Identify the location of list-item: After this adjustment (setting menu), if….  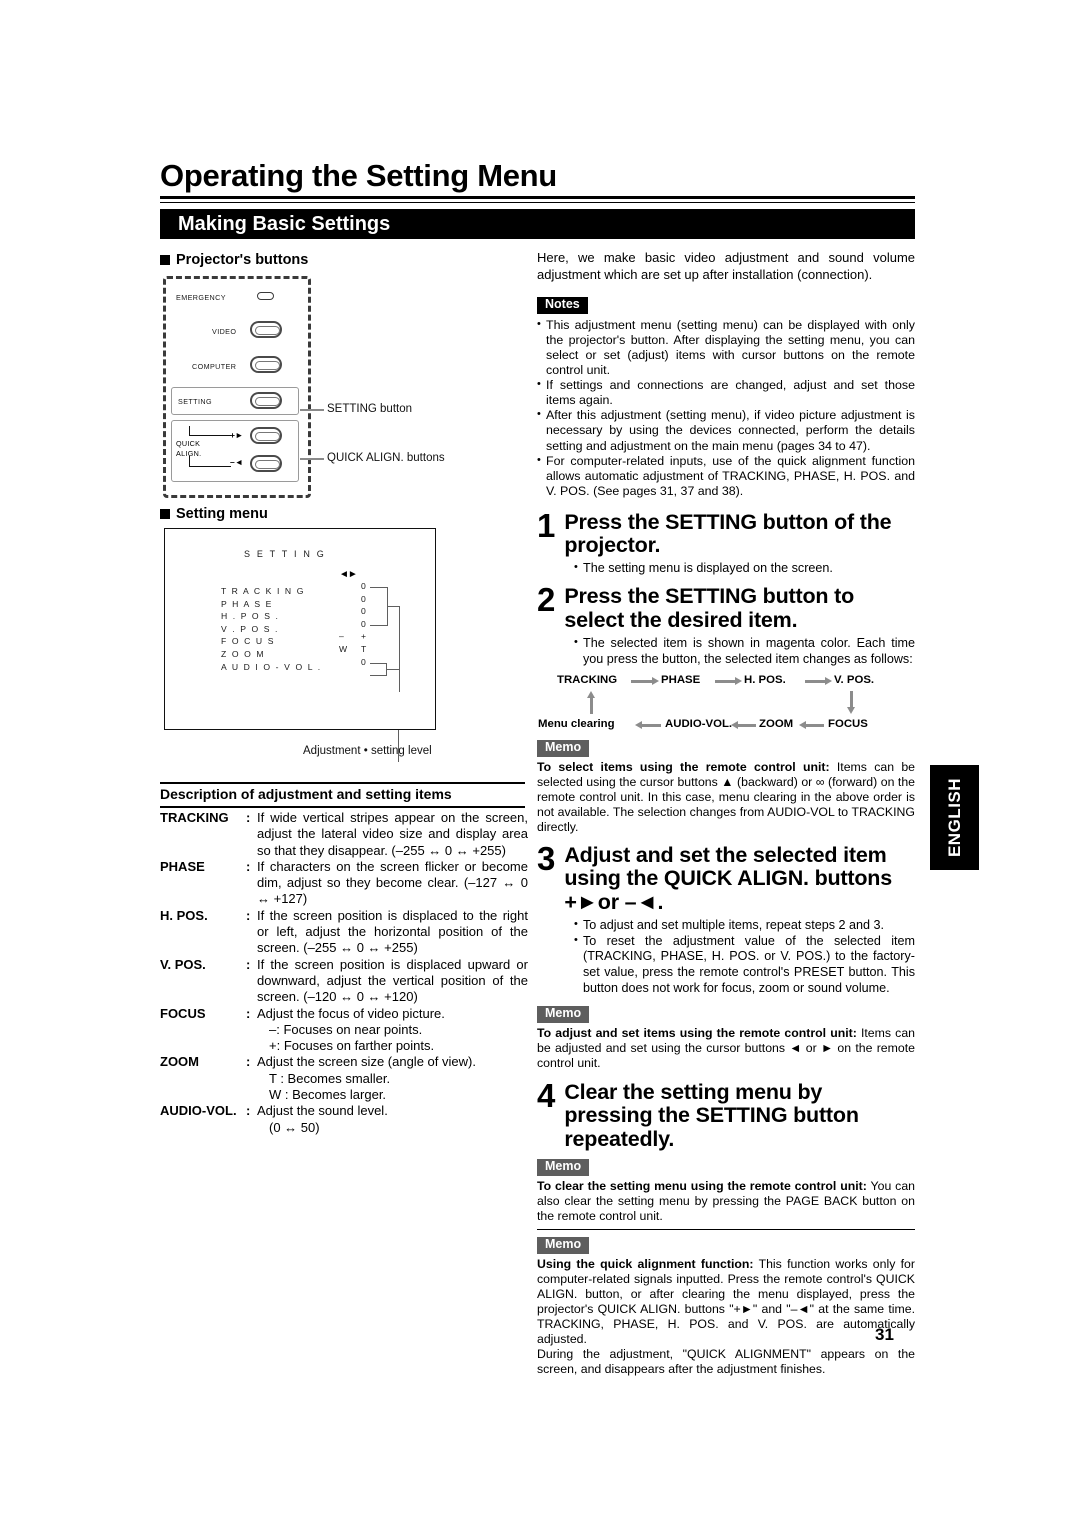
(726, 430).